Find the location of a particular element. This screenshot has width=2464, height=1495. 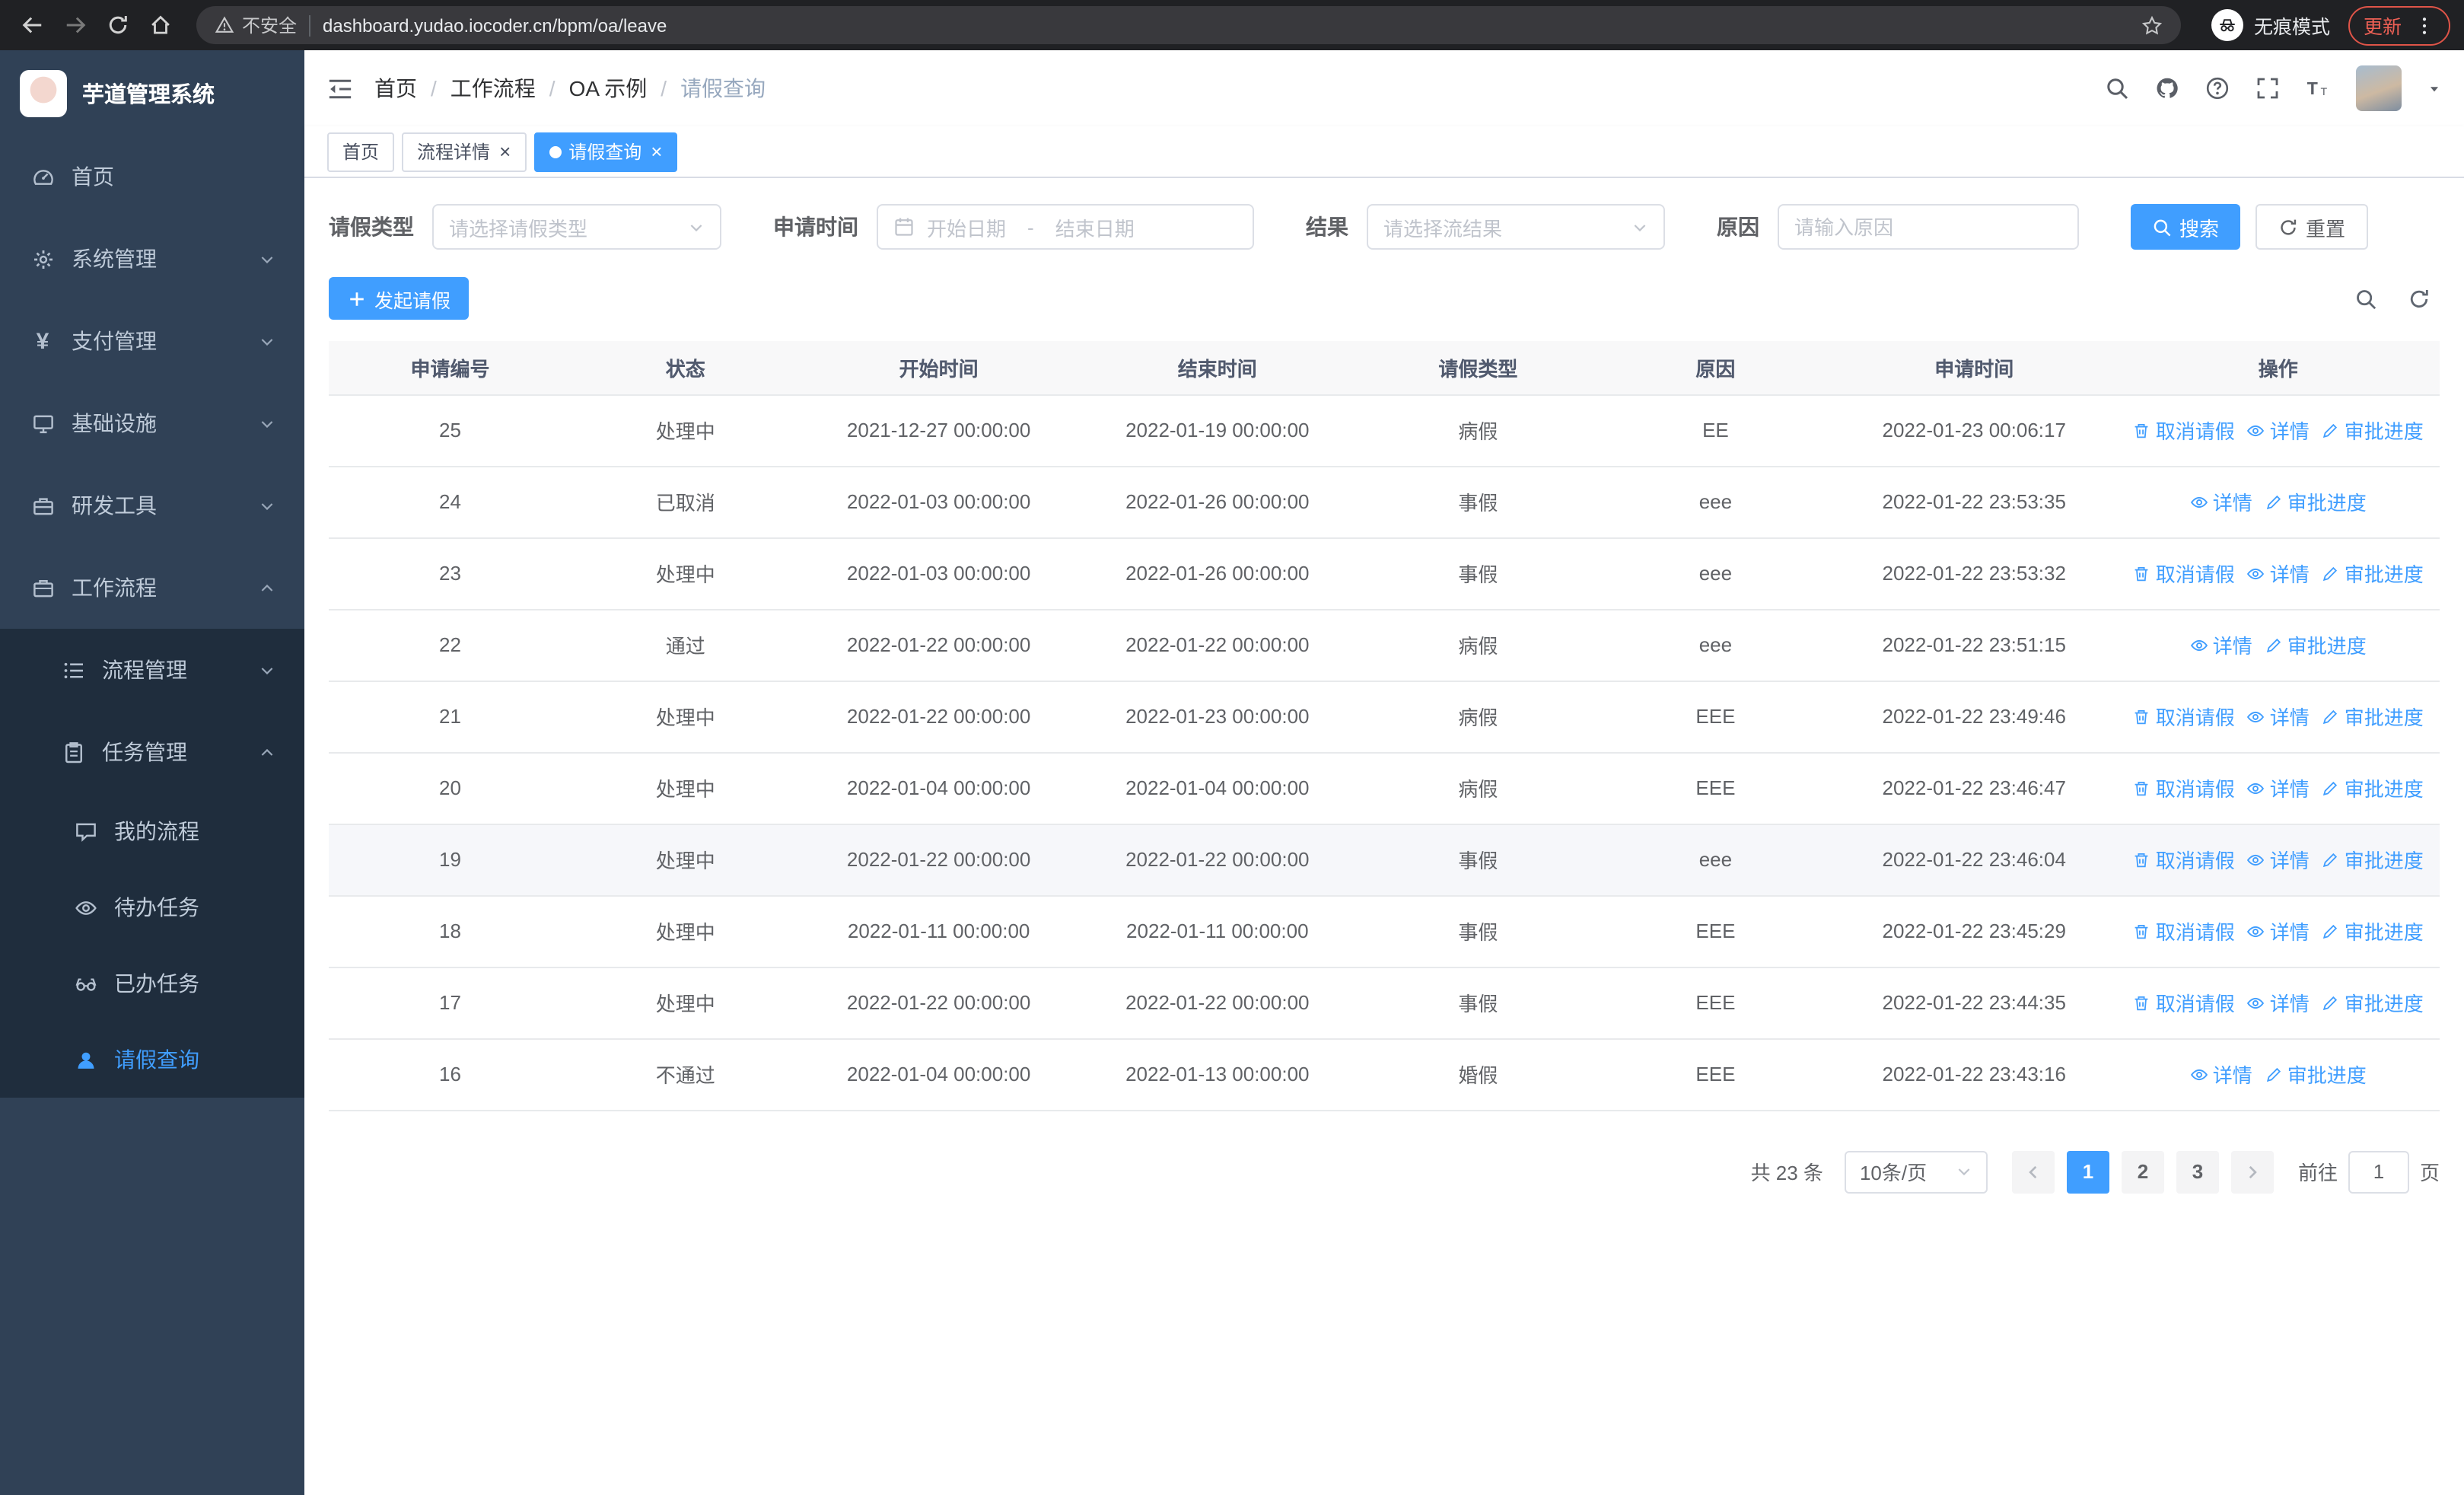

goto-page-input is located at coordinates (2378, 1171).